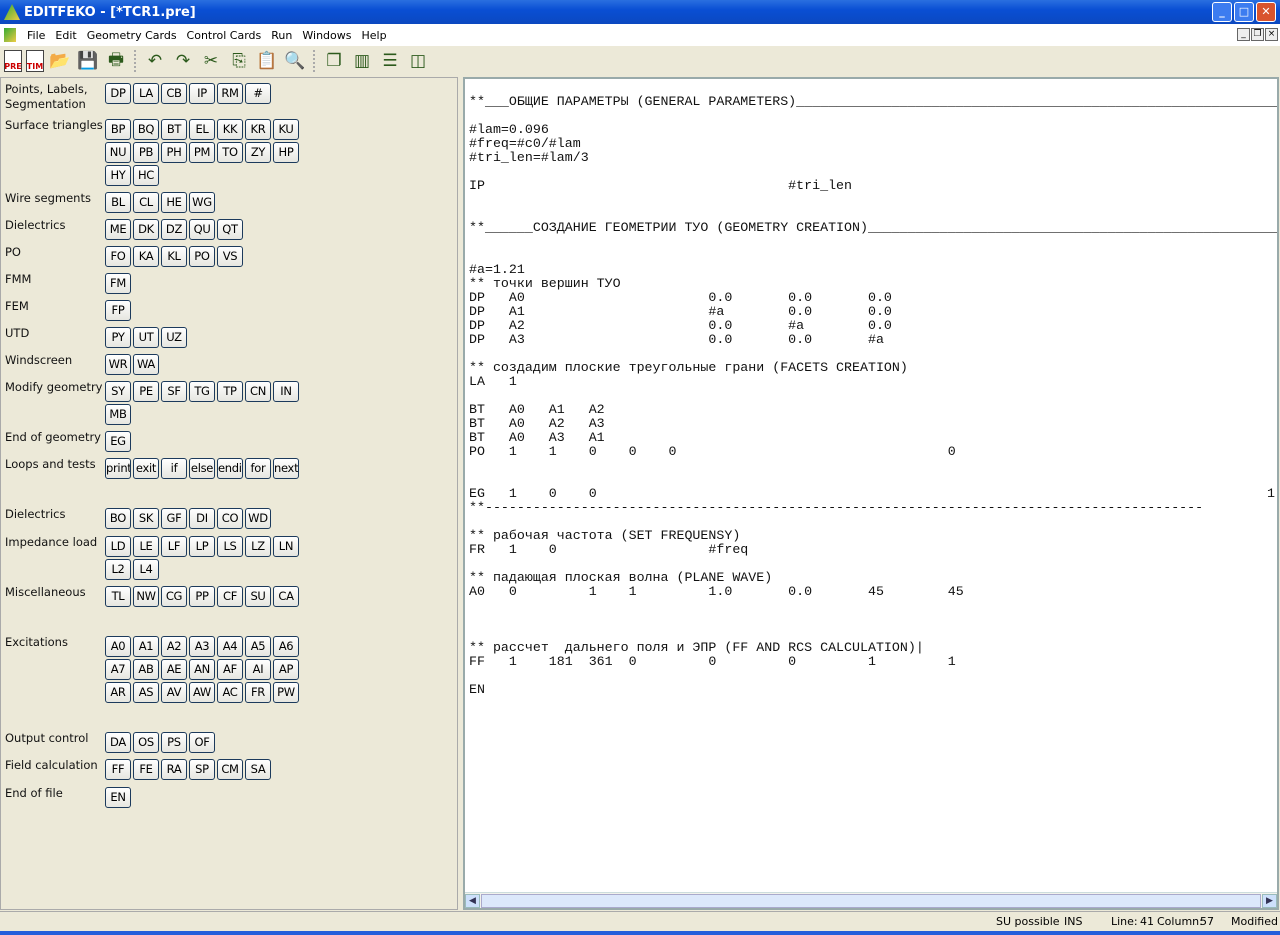 The image size is (1280, 935). What do you see at coordinates (258, 596) in the screenshot?
I see `card-button-SU: SU` at bounding box center [258, 596].